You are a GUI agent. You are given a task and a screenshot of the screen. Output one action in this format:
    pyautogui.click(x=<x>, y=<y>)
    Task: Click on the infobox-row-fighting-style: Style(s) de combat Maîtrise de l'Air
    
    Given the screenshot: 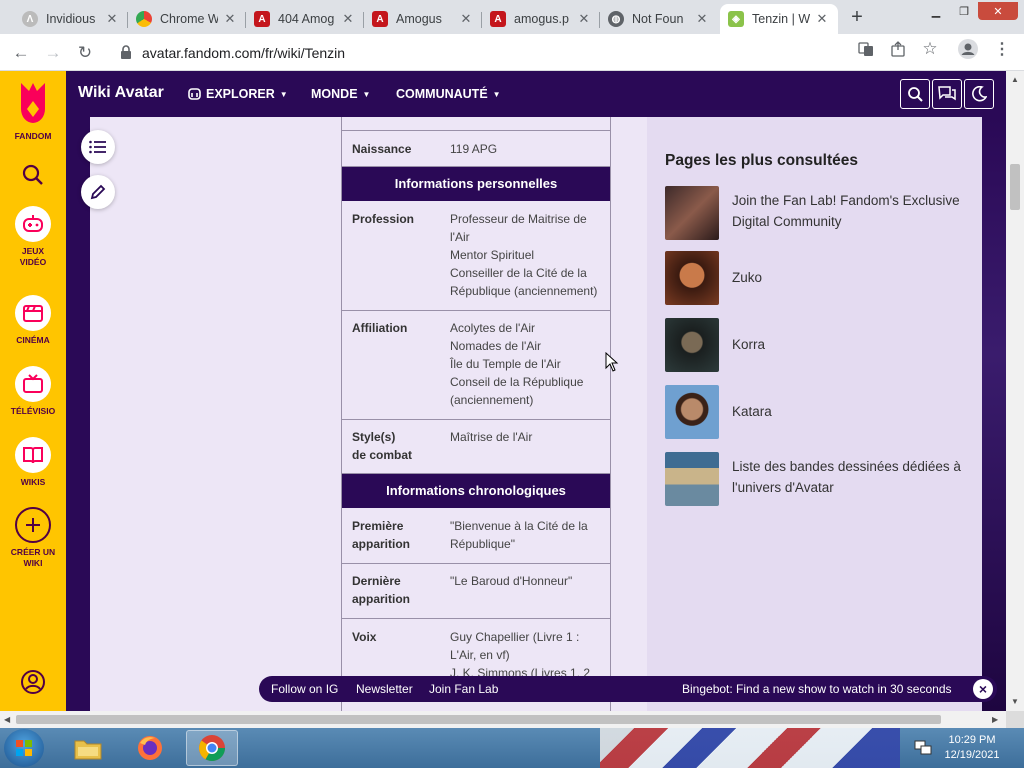 What is the action you would take?
    pyautogui.click(x=476, y=447)
    